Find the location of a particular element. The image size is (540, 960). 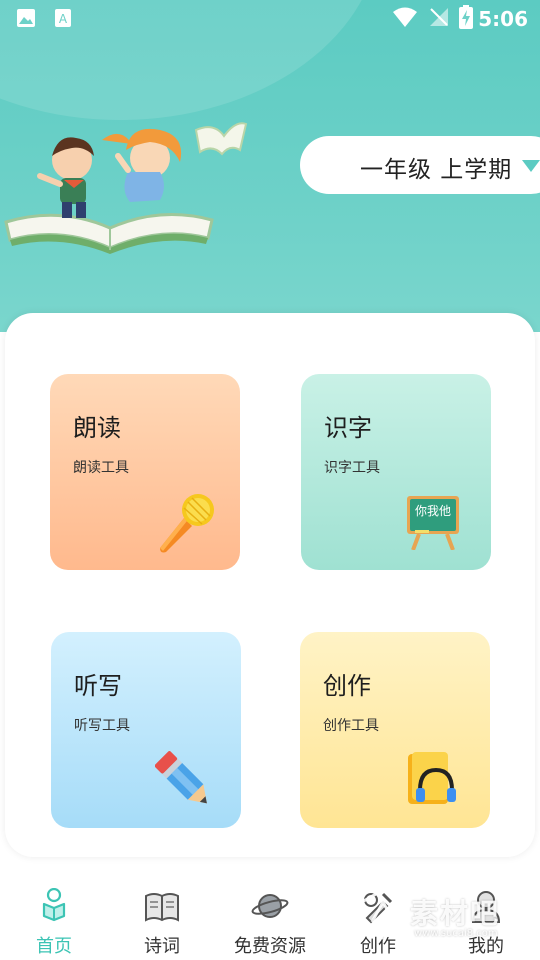

nav-item-mine: 我的 is located at coordinates (486, 918).